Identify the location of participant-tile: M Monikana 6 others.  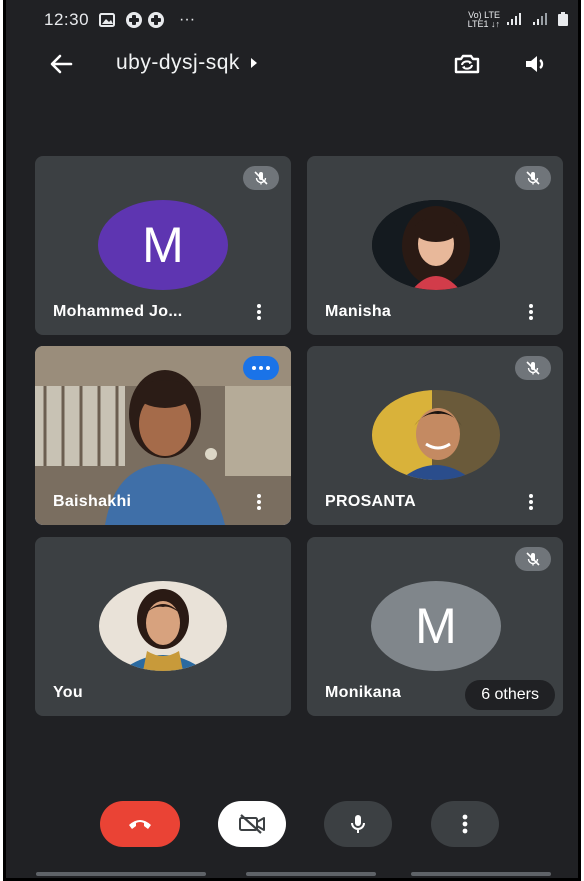
(435, 626).